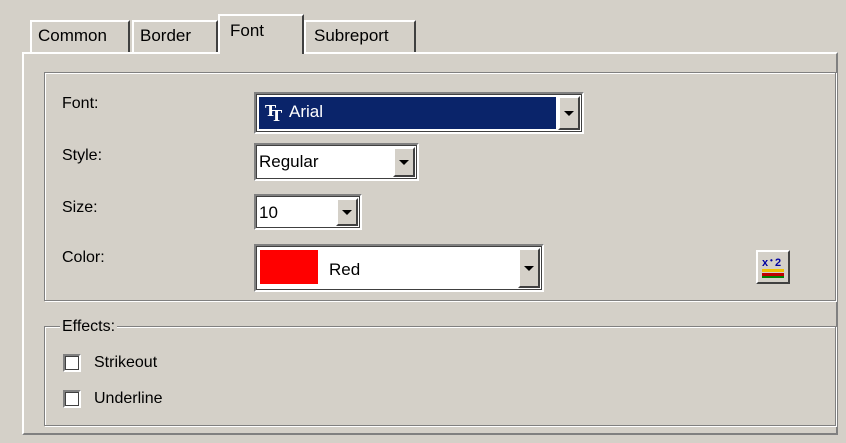  Describe the element at coordinates (82, 155) in the screenshot. I see `style-label: Style:` at that location.